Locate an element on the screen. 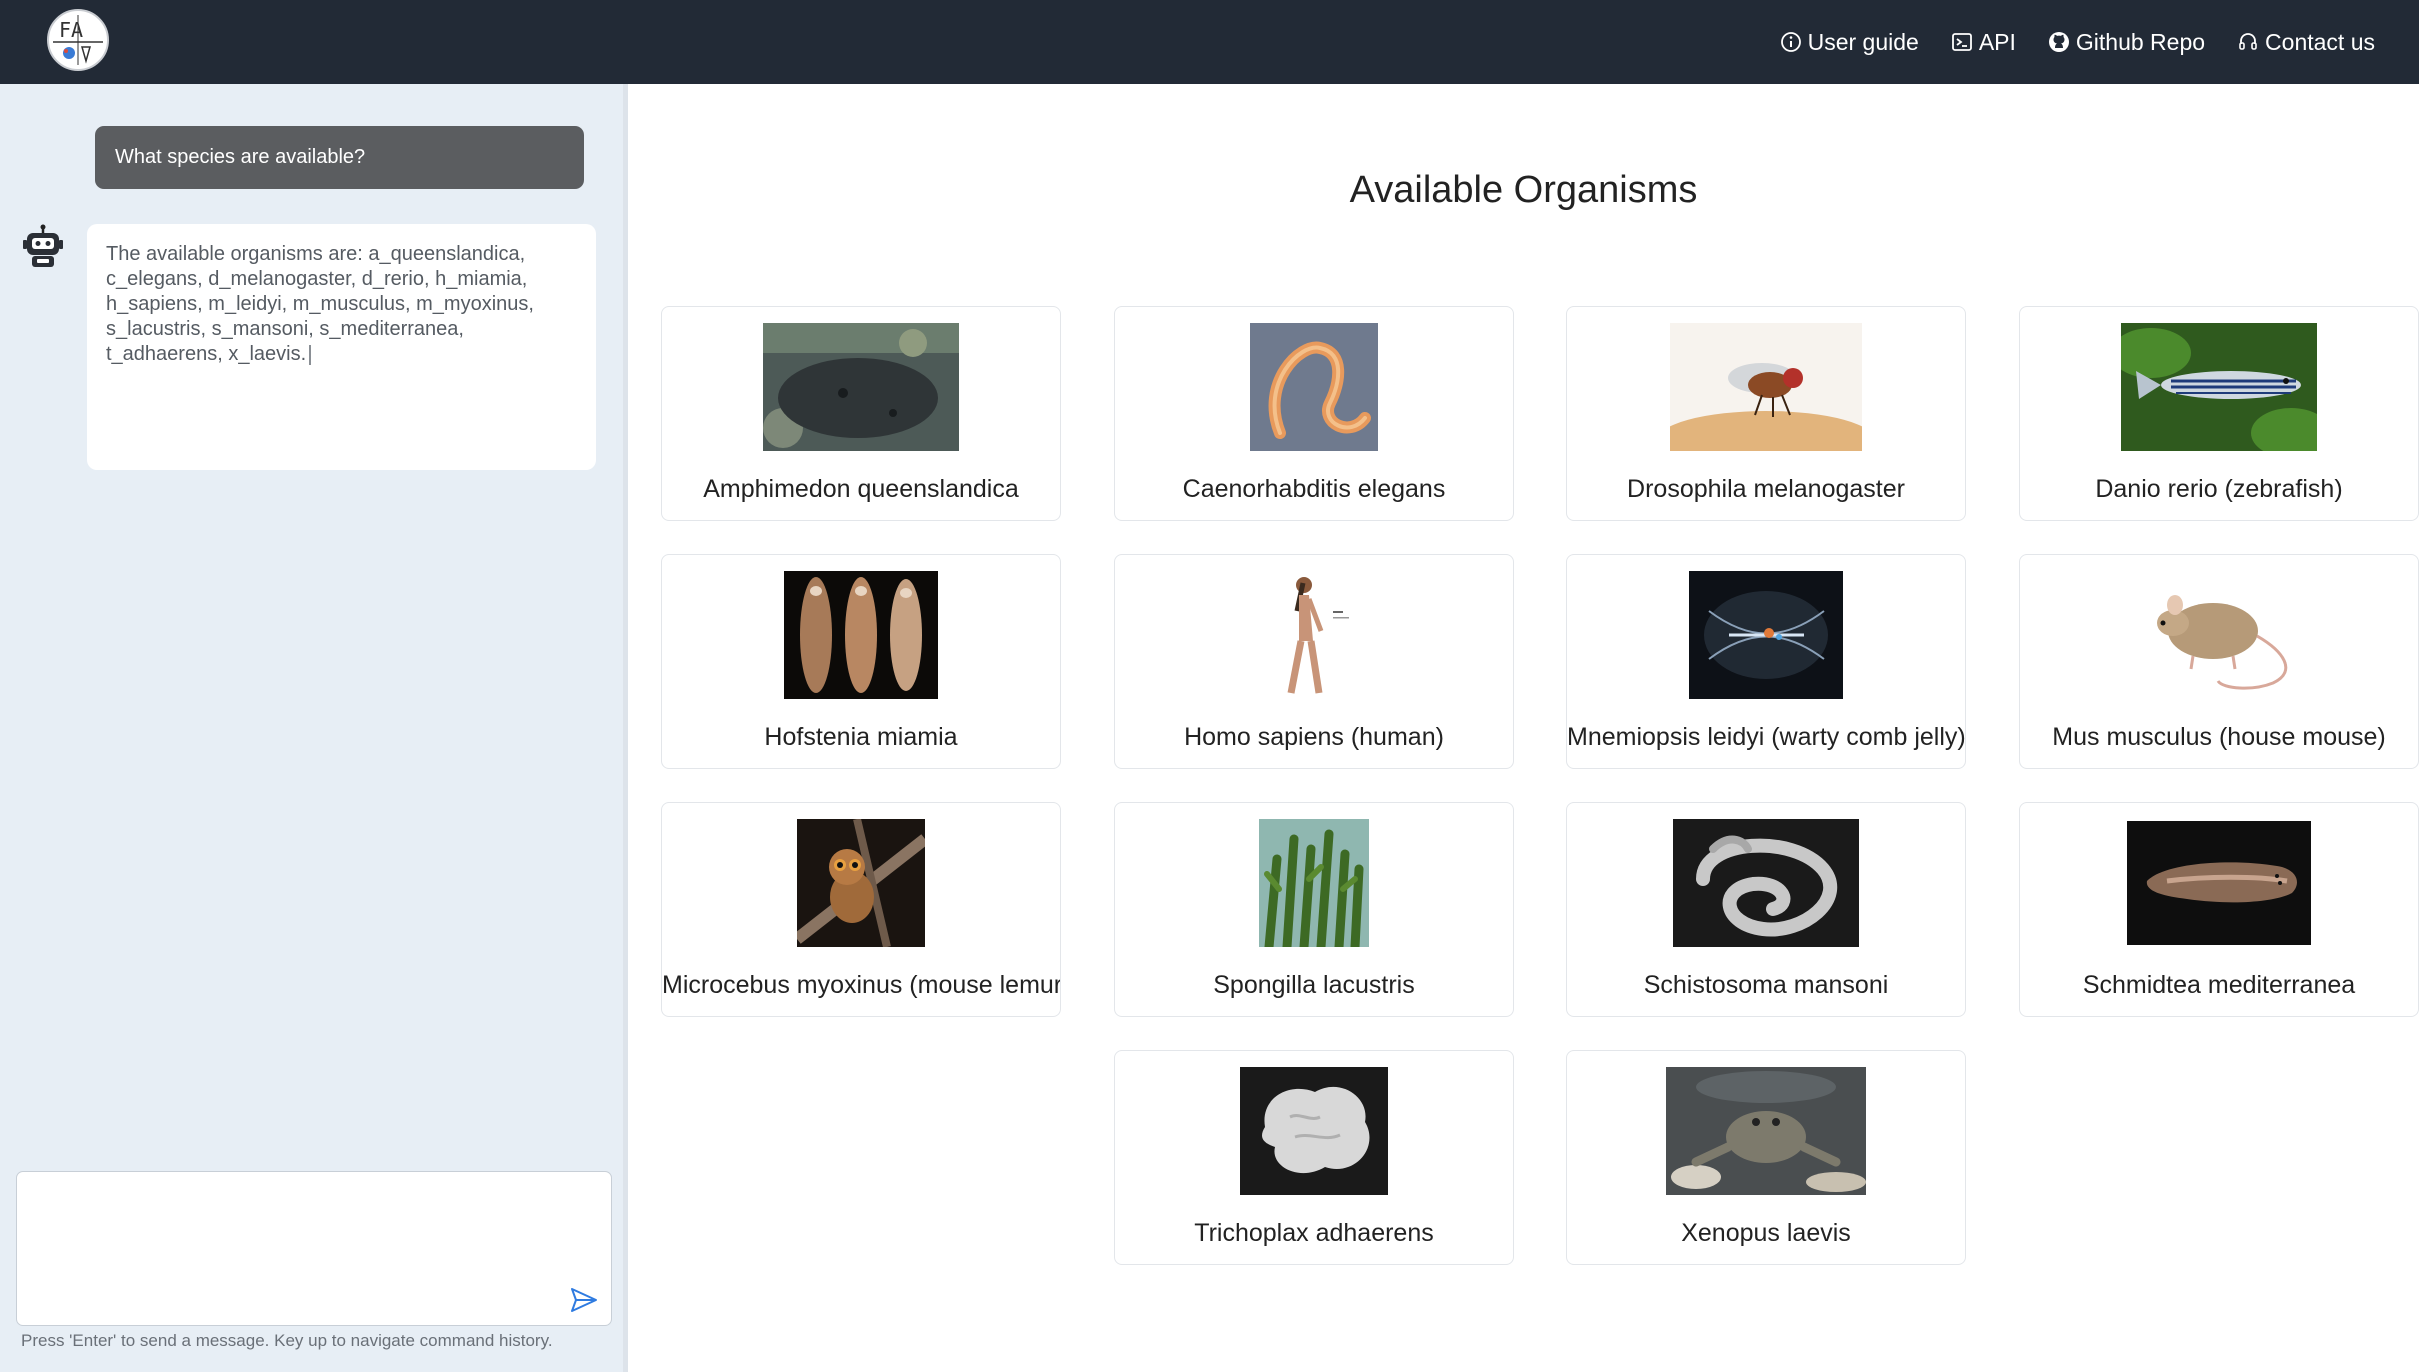  planarian-image is located at coordinates (2219, 883).